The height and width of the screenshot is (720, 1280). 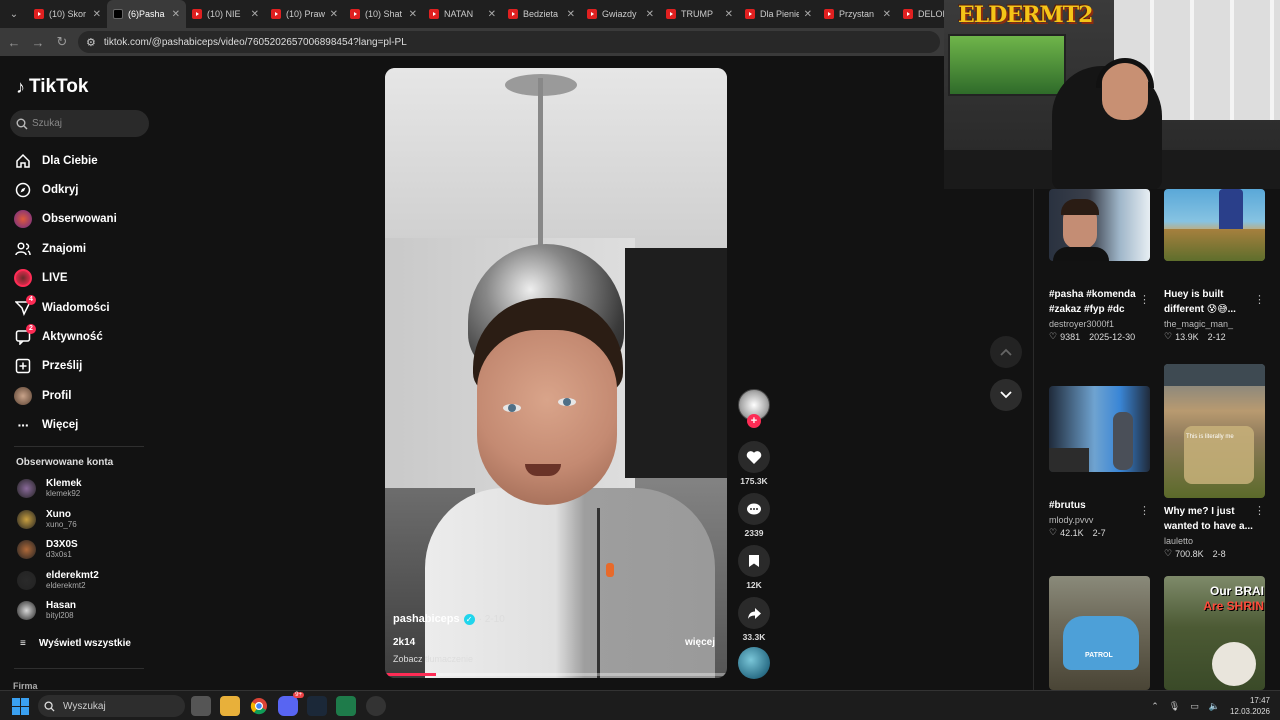 What do you see at coordinates (1168, 553) in the screenshot?
I see `heart-outline-icon: ♡` at bounding box center [1168, 553].